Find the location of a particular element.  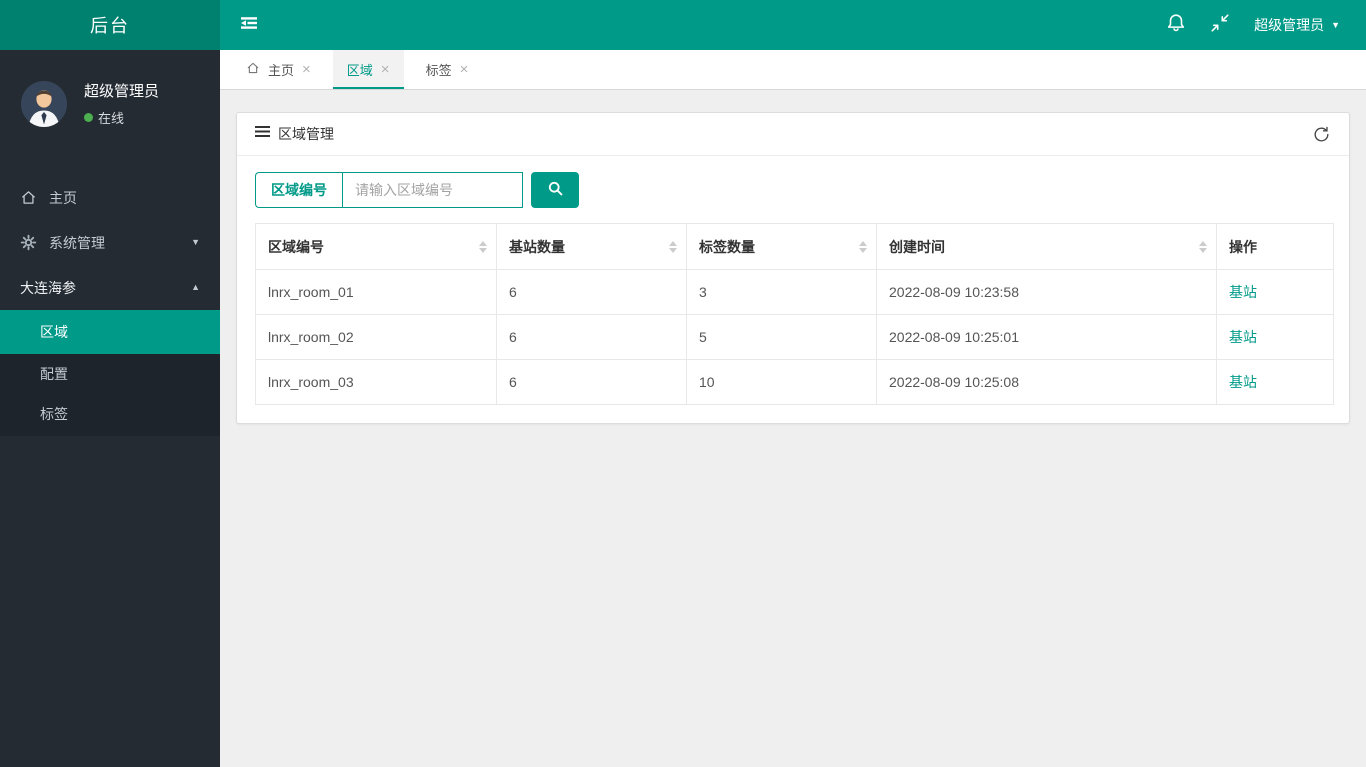

fullscreen-toggle-button is located at coordinates (1220, 25).